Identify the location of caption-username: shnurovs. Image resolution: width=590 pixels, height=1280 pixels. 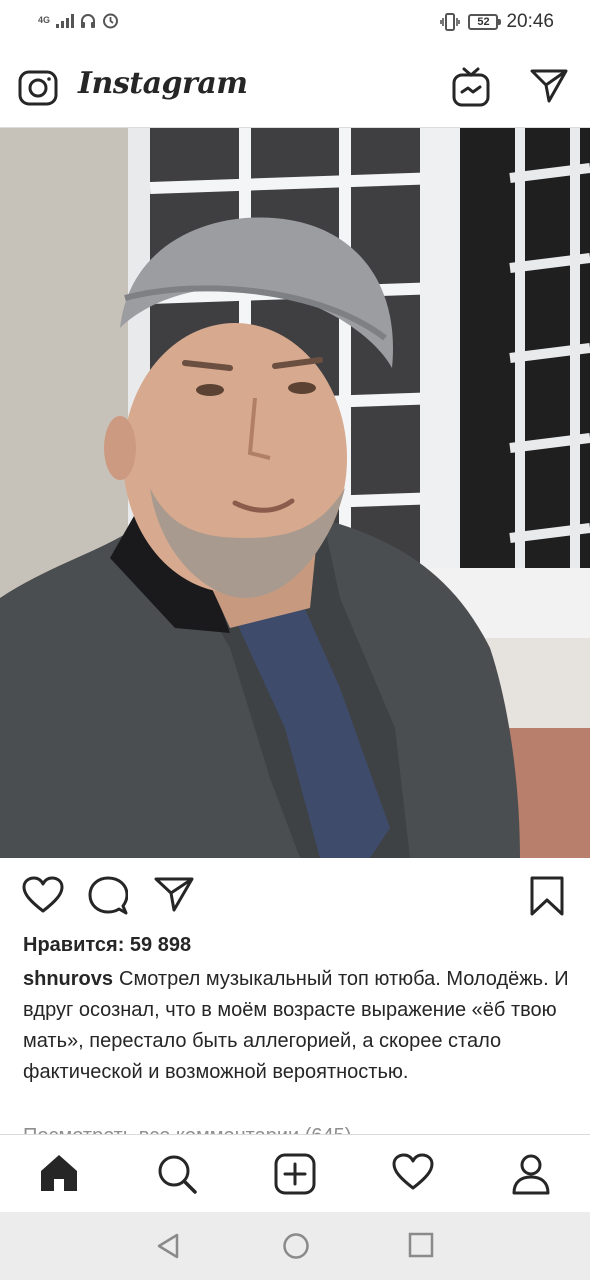
(68, 979).